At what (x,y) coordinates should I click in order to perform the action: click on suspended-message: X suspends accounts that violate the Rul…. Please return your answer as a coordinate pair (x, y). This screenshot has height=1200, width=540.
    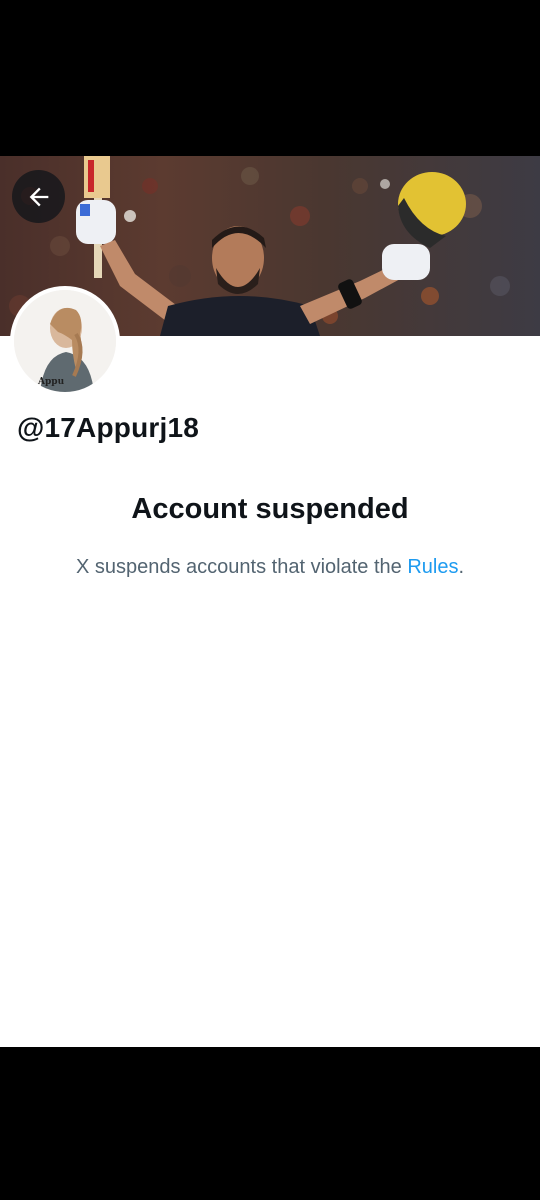
    Looking at the image, I should click on (270, 567).